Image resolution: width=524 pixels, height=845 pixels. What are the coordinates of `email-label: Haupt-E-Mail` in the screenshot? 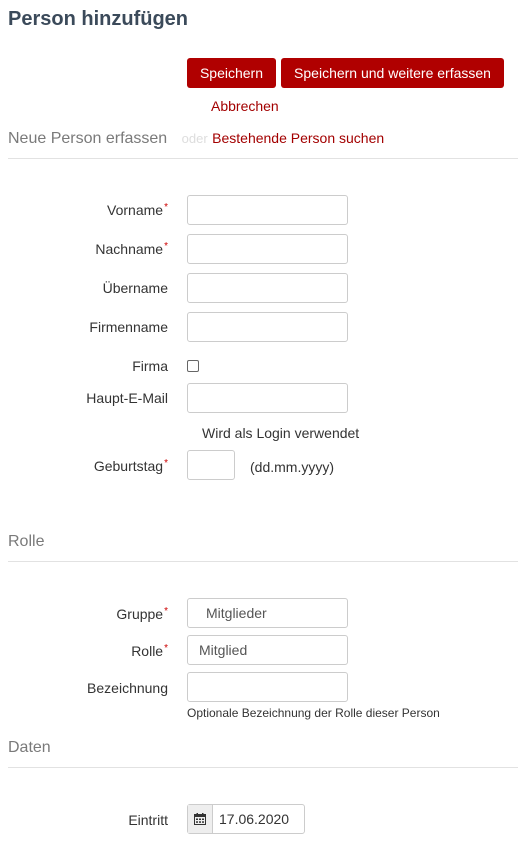 It's located at (127, 398).